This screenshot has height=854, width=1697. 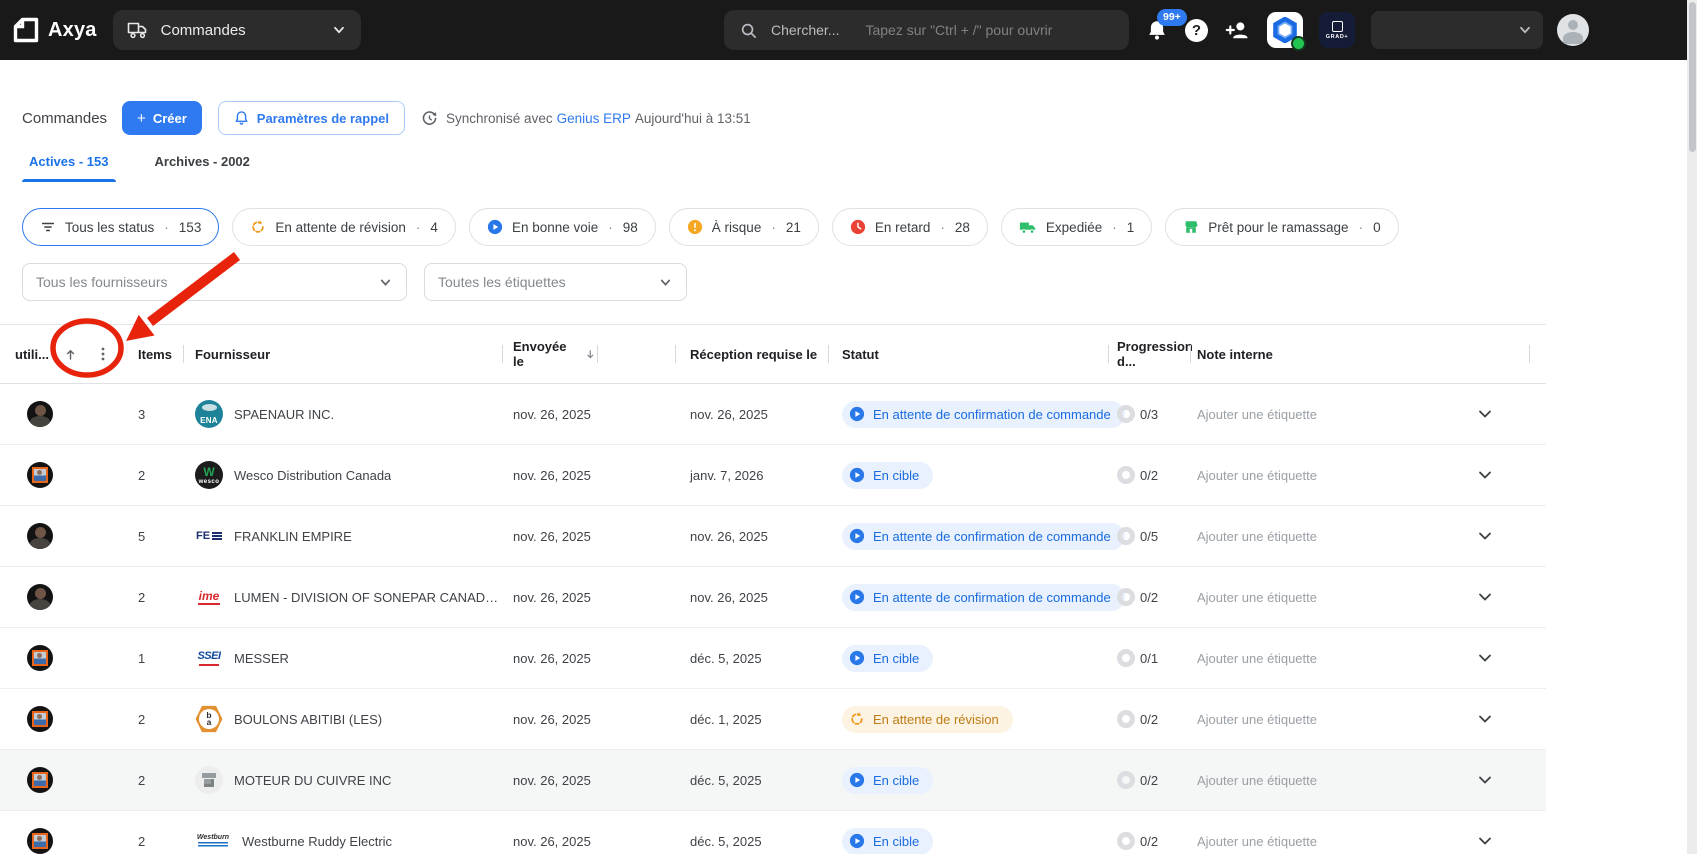 I want to click on store-icon, so click(x=1191, y=227).